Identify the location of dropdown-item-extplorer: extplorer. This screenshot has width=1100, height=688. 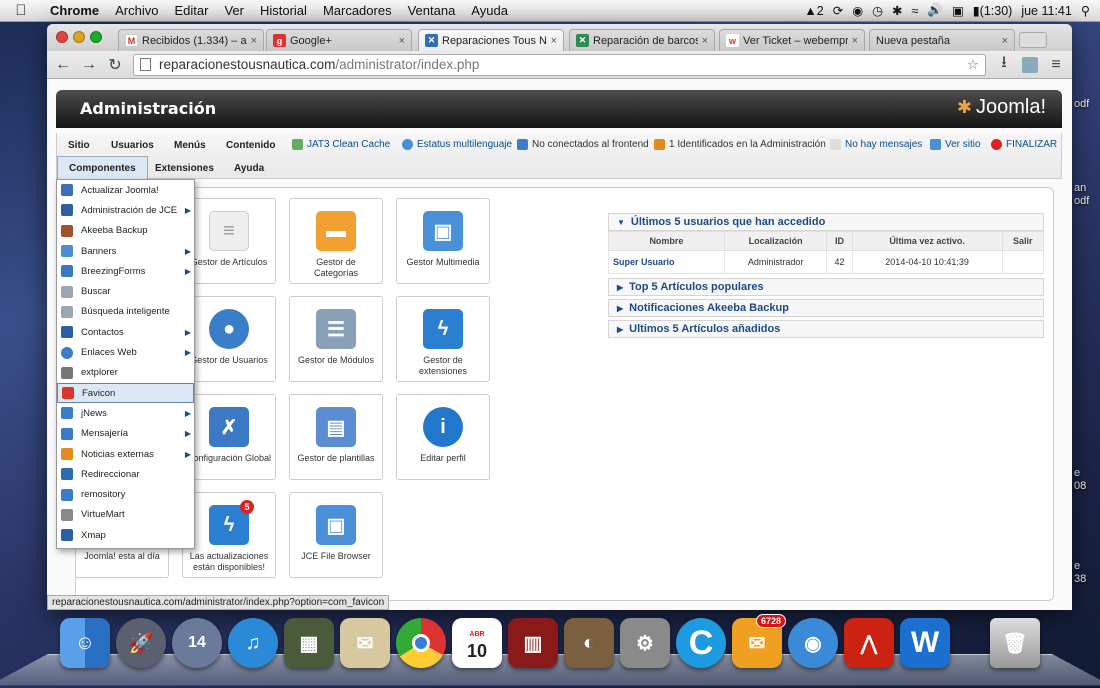
(125, 373).